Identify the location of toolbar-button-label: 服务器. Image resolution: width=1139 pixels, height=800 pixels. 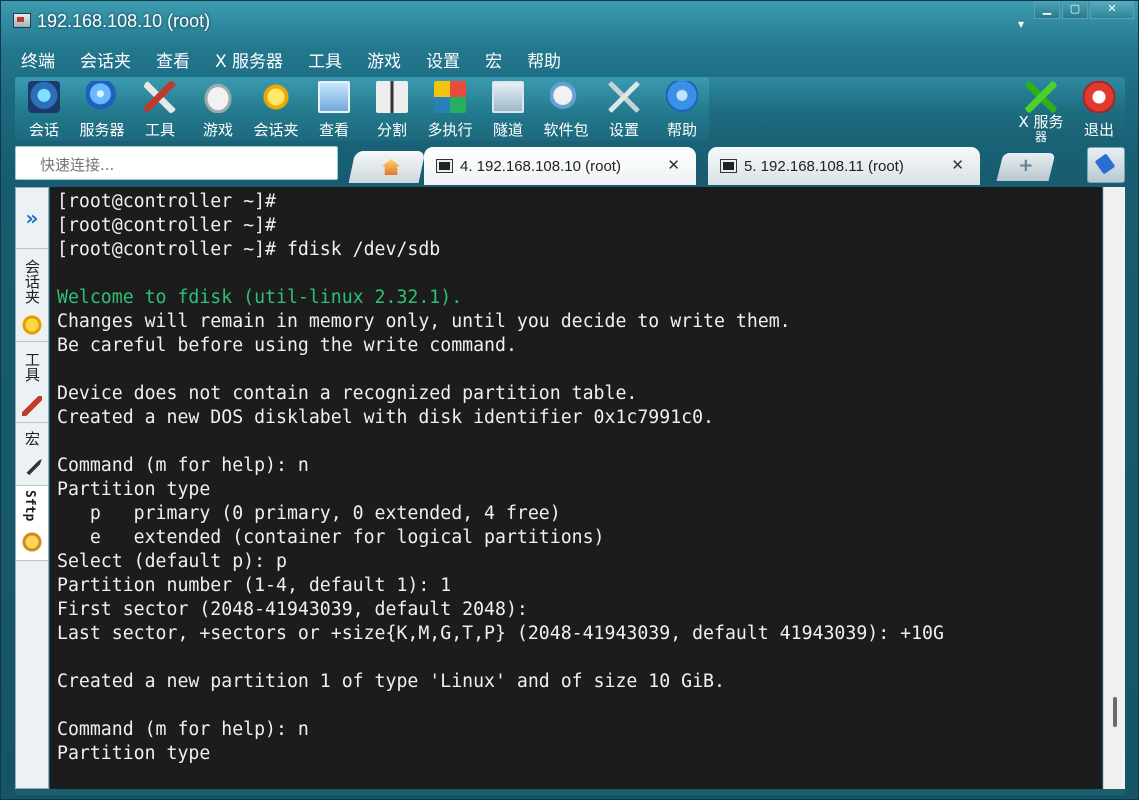
(102, 130).